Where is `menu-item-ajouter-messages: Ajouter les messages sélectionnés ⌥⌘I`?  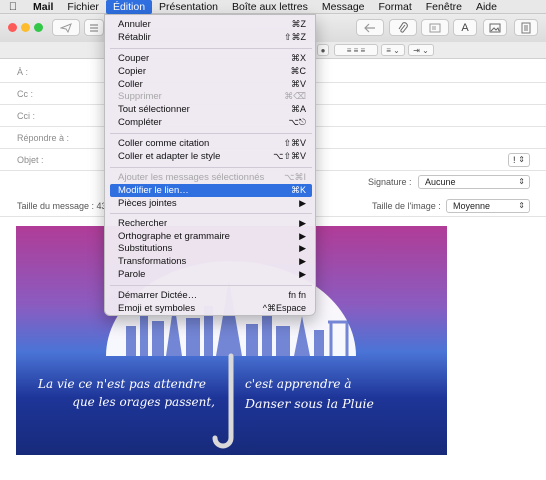 menu-item-ajouter-messages: Ajouter les messages sélectionnés ⌥⌘I is located at coordinates (212, 177).